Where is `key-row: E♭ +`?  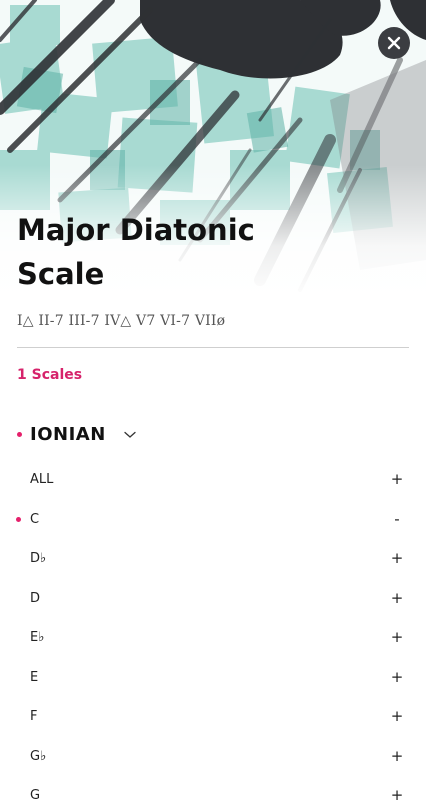 key-row: E♭ + is located at coordinates (213, 638).